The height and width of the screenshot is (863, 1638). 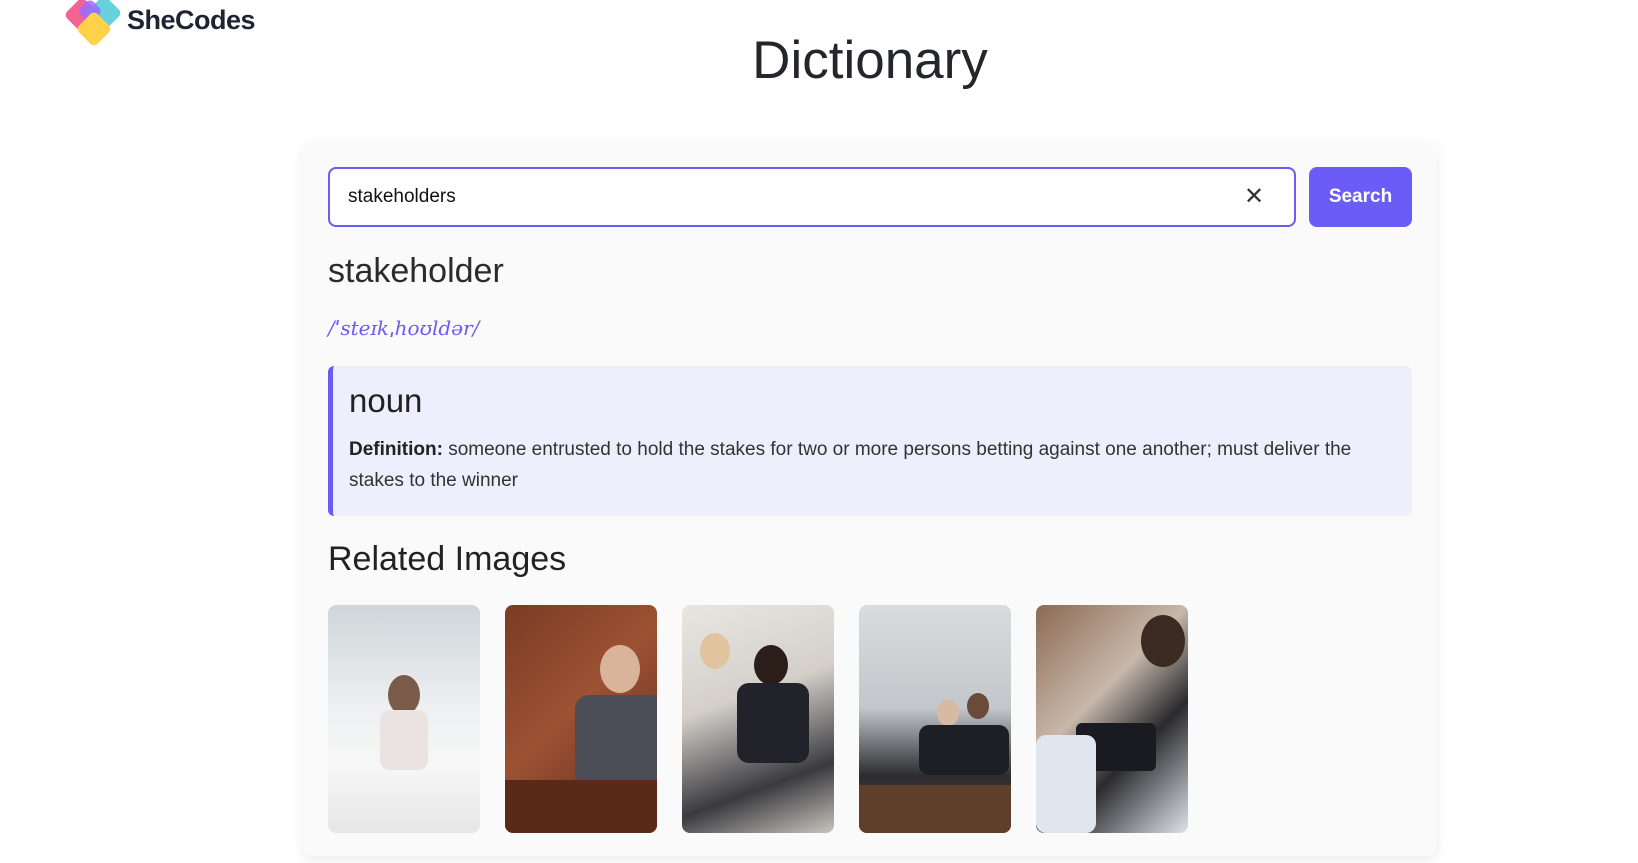 What do you see at coordinates (789, 197) in the screenshot?
I see `search-input` at bounding box center [789, 197].